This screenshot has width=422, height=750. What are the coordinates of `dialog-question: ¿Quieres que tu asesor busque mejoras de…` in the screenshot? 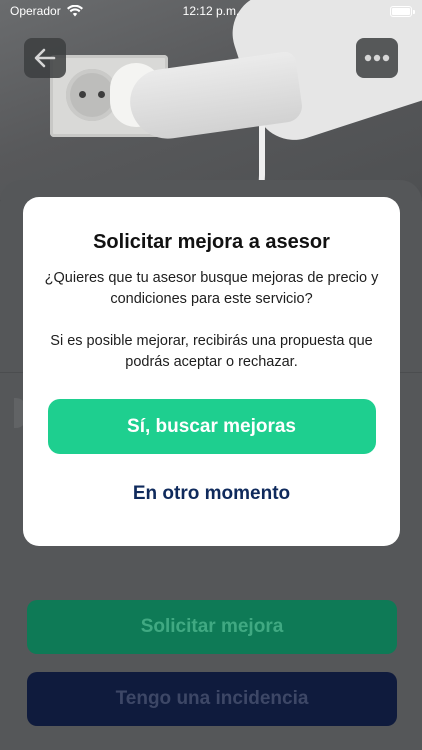 It's located at (211, 288).